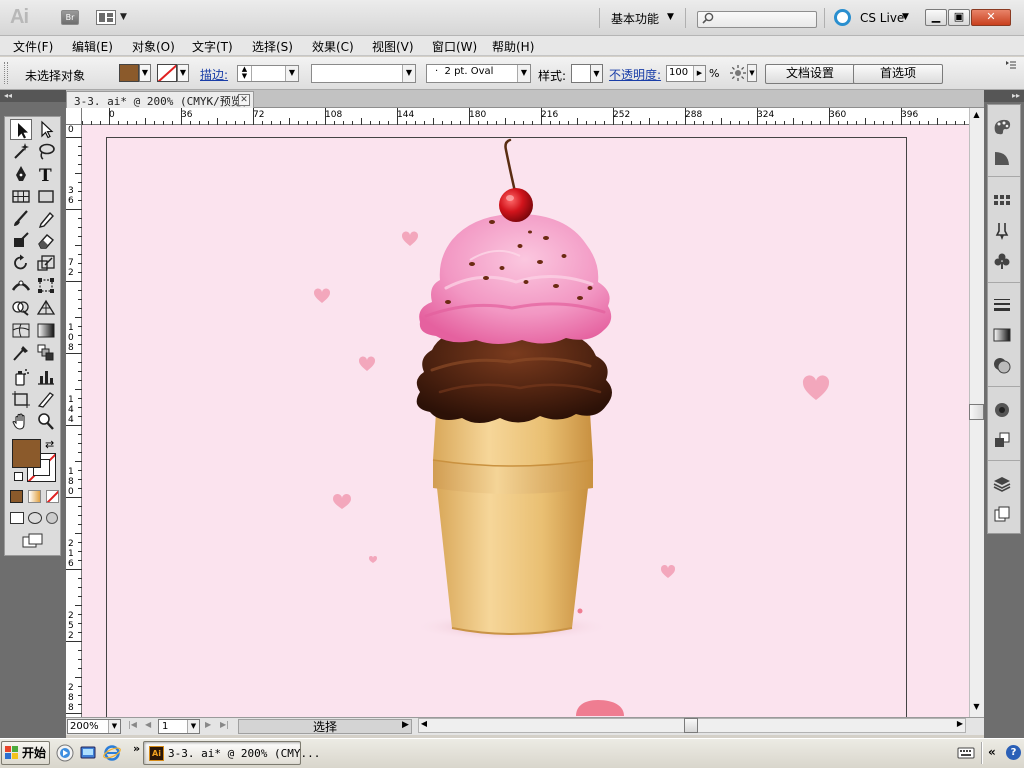 The width and height of the screenshot is (1024, 768). Describe the element at coordinates (224, 724) in the screenshot. I see `last-artboard-icon: ▶|` at that location.